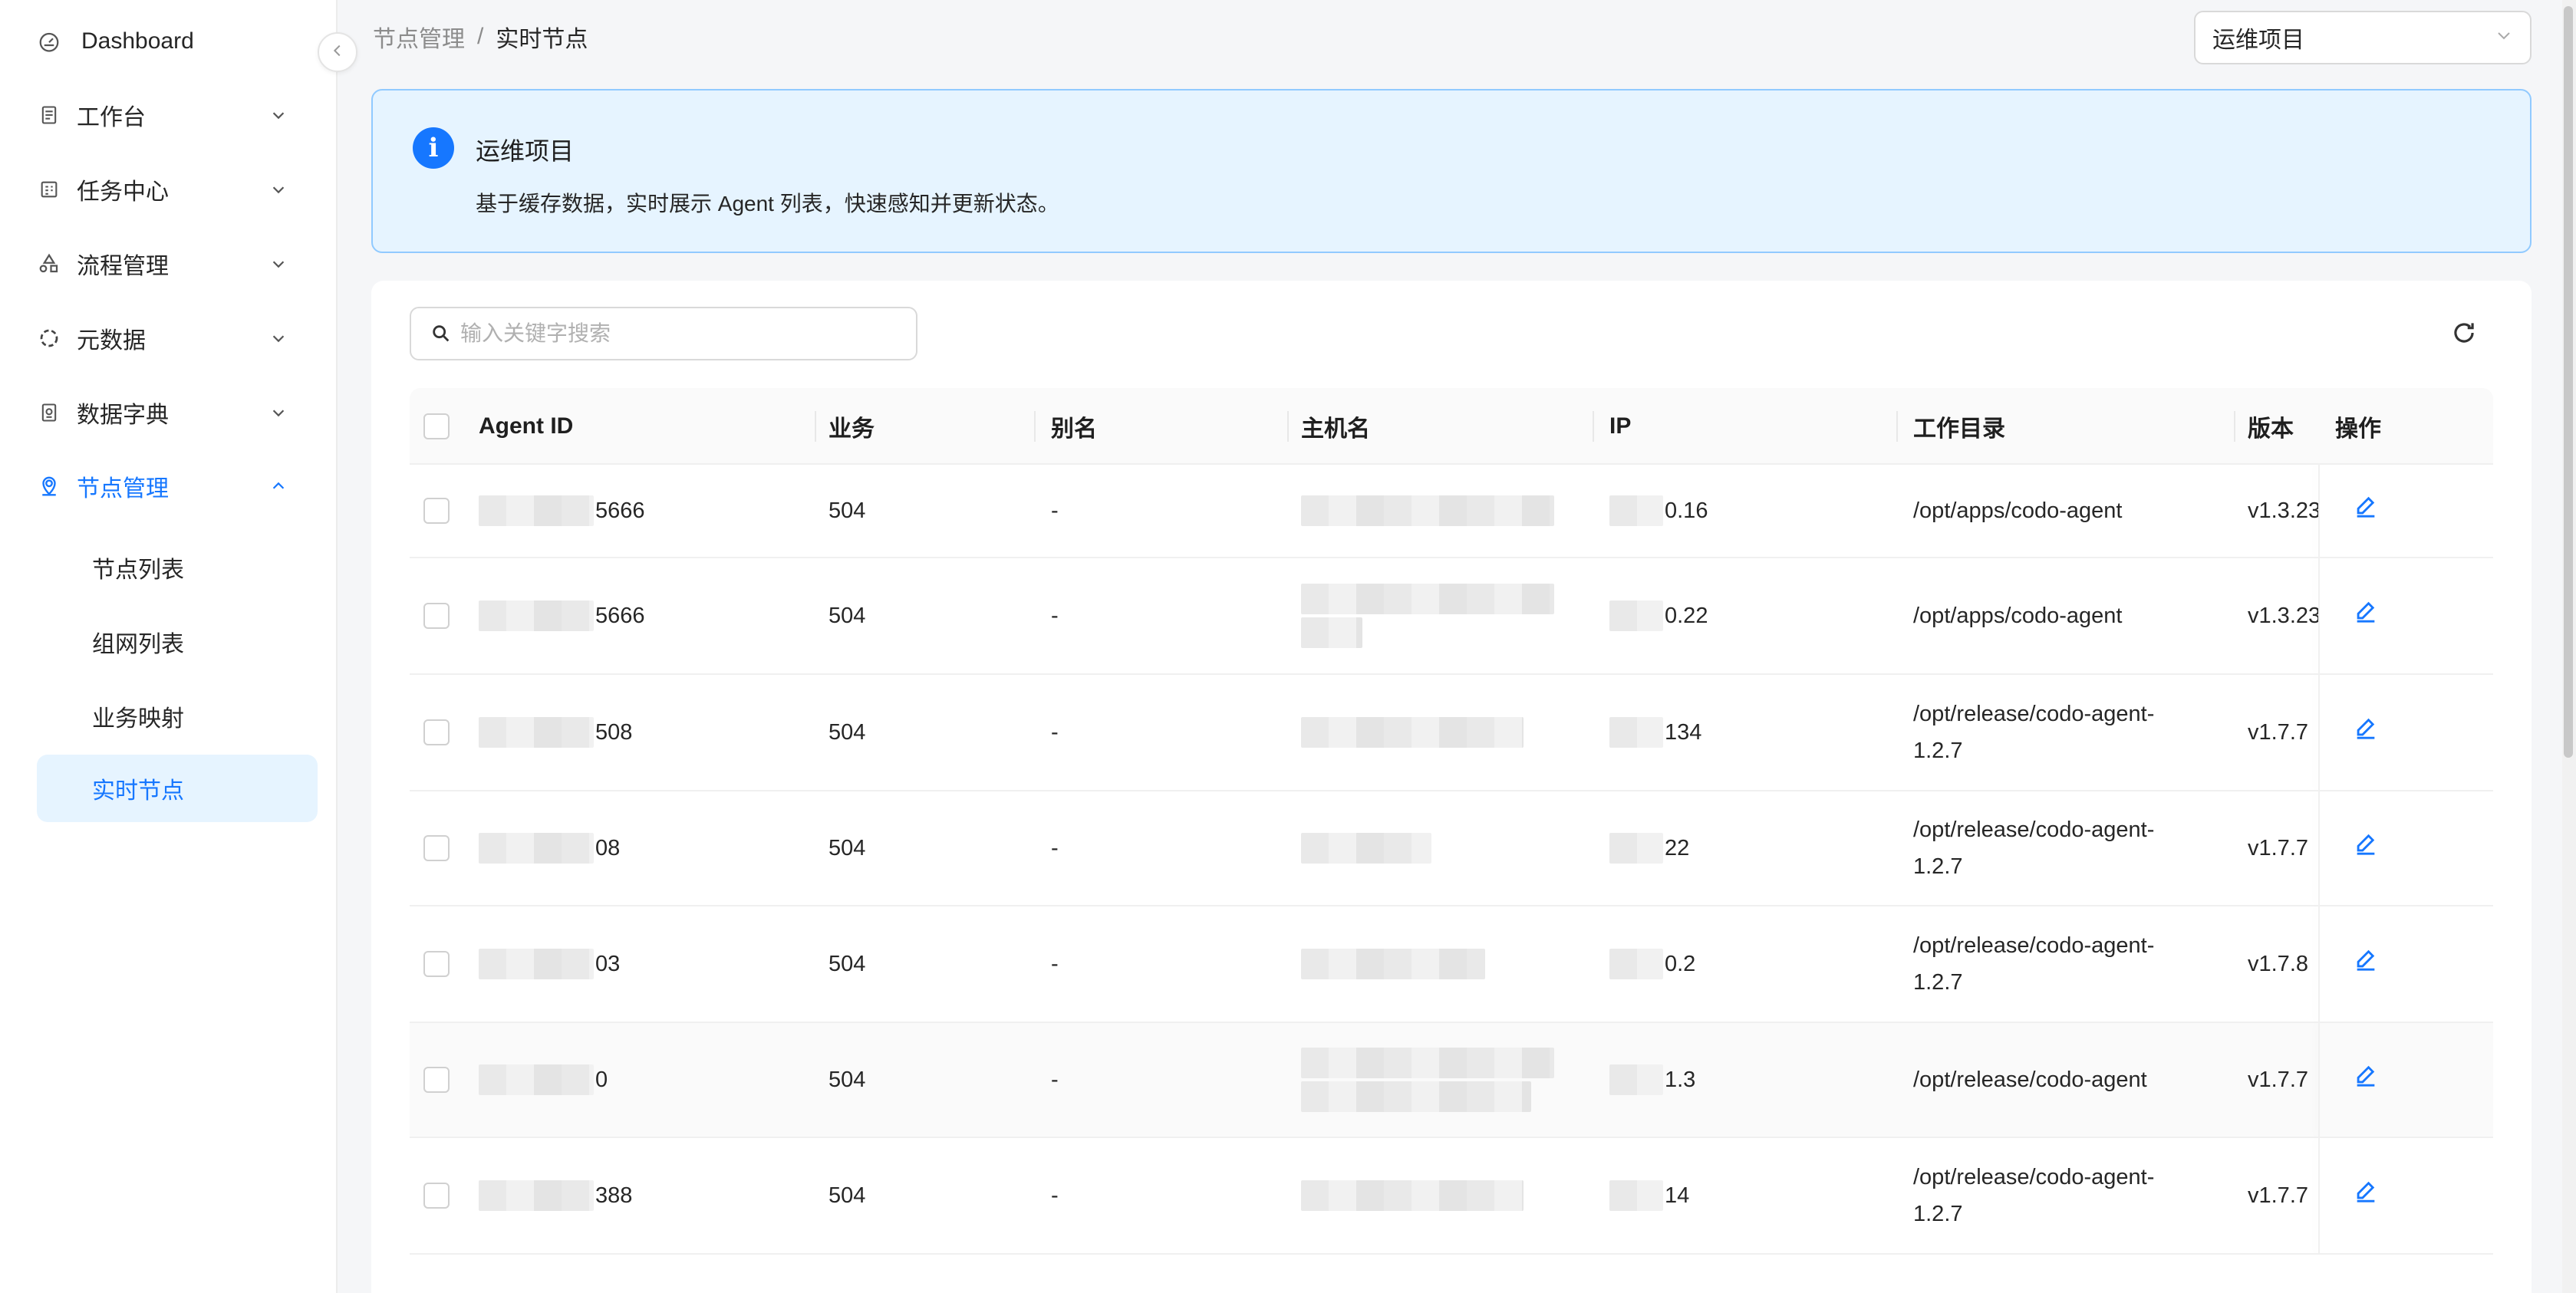 The image size is (2576, 1293). What do you see at coordinates (175, 115) in the screenshot?
I see `sidebar-item-workbench: 工作台` at bounding box center [175, 115].